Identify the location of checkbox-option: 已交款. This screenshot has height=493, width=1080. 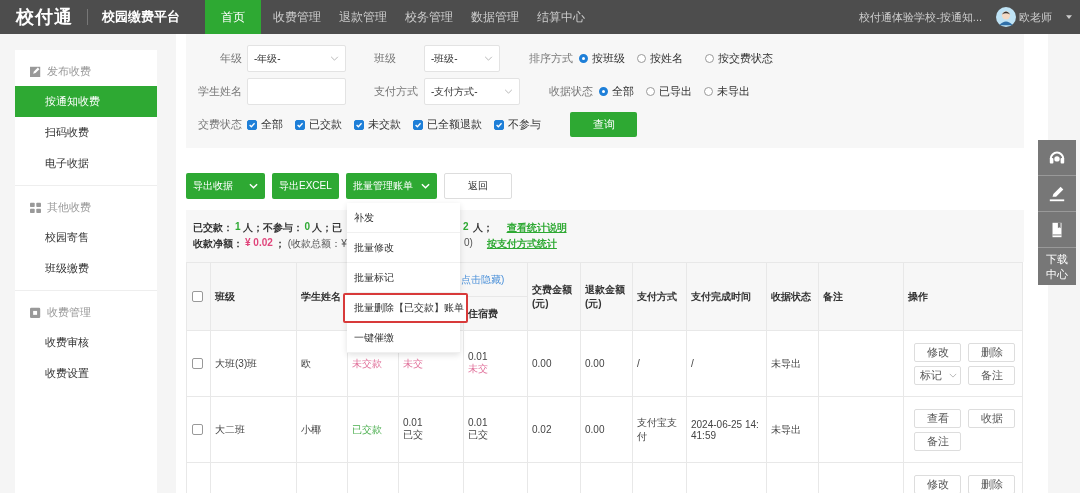
(318, 124).